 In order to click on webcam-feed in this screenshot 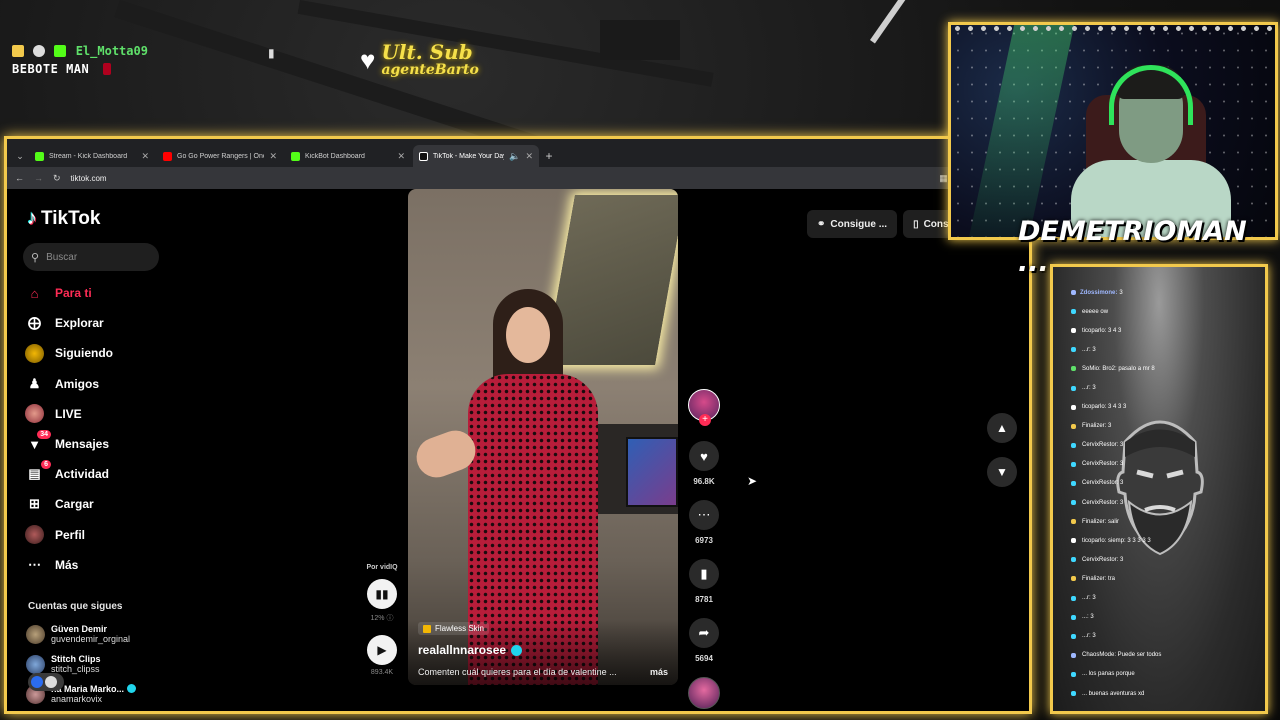, I will do `click(1113, 131)`.